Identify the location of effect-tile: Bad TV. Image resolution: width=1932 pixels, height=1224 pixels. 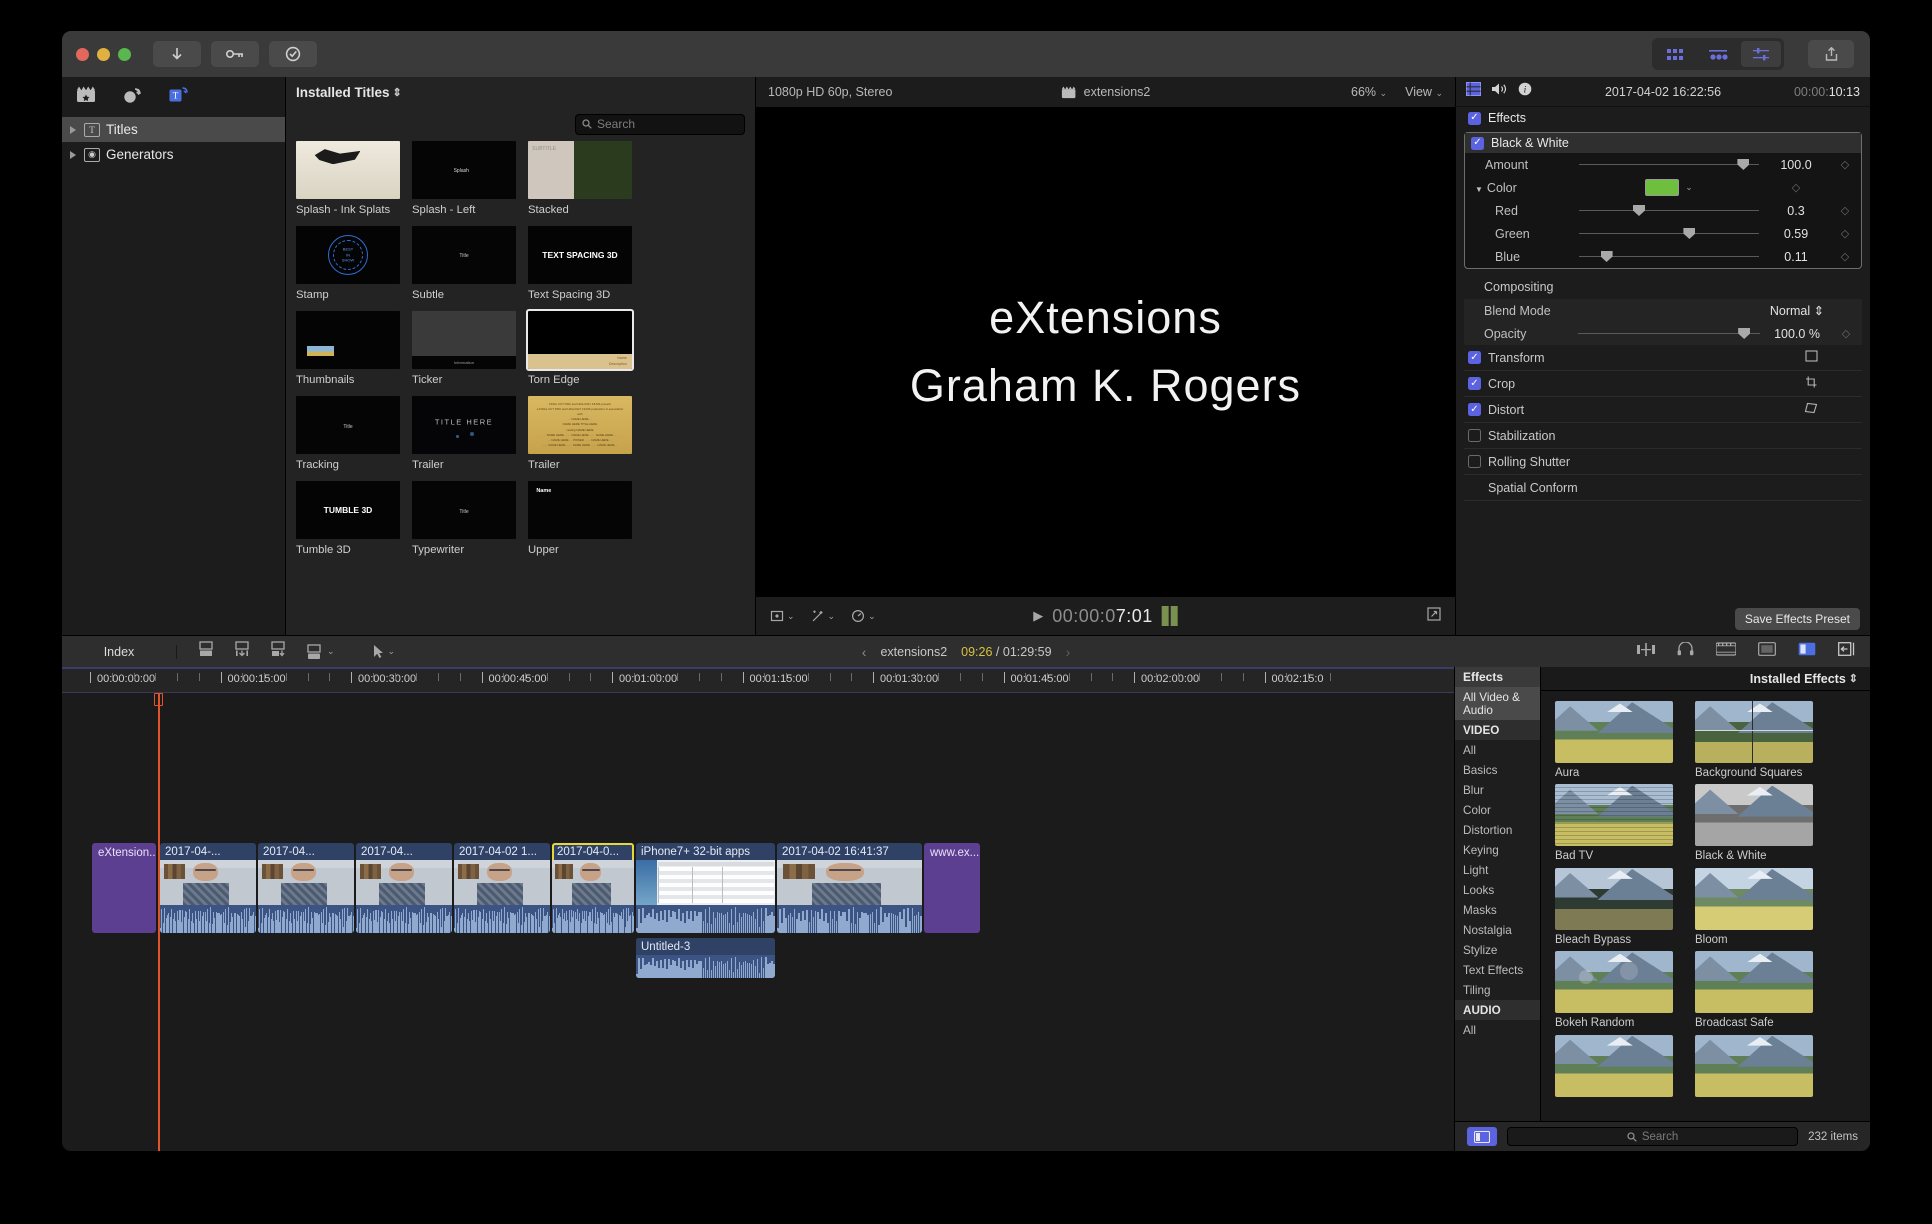
(1614, 823).